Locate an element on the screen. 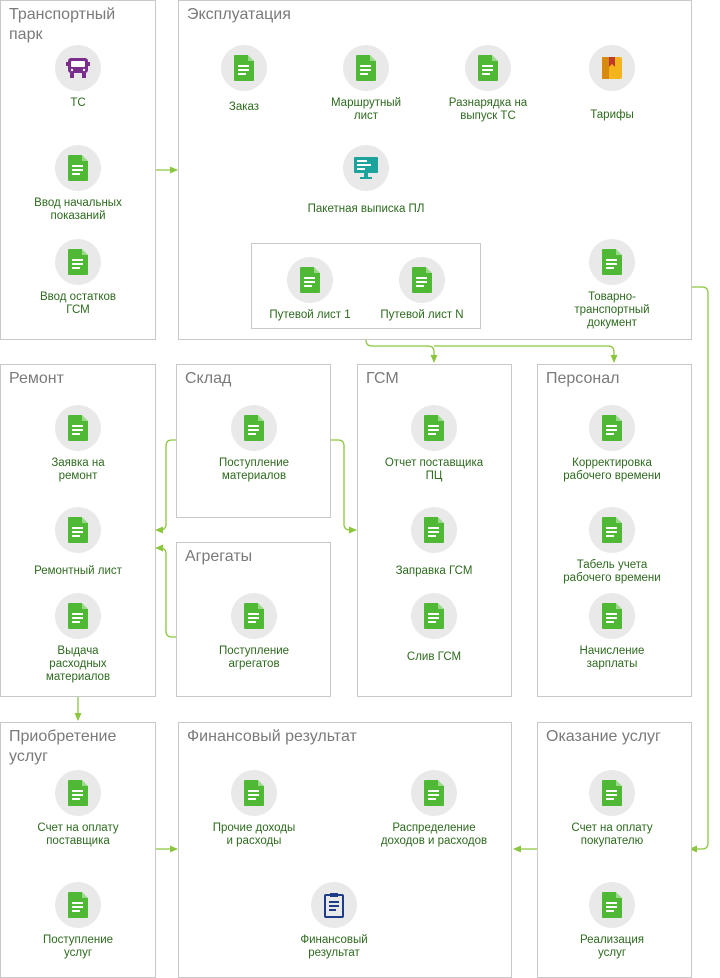 The image size is (720, 978). node-label: Реализация услуг is located at coordinates (612, 946).